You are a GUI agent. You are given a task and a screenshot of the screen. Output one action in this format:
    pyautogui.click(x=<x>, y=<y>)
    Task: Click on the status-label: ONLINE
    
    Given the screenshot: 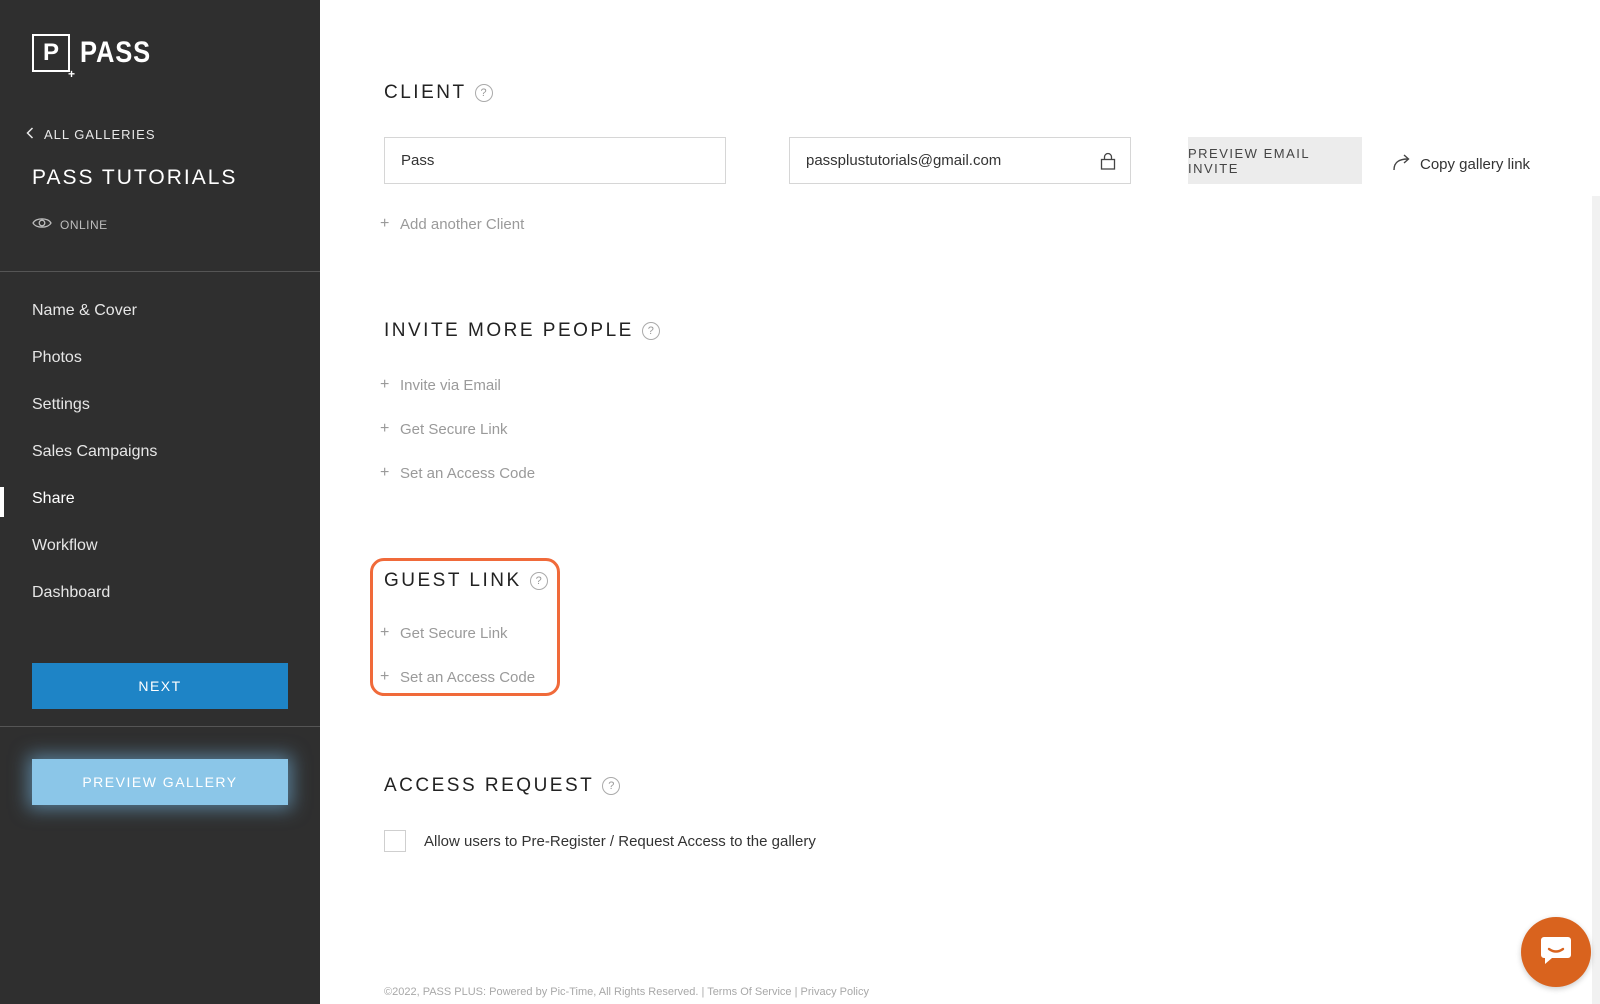 What is the action you would take?
    pyautogui.click(x=84, y=224)
    